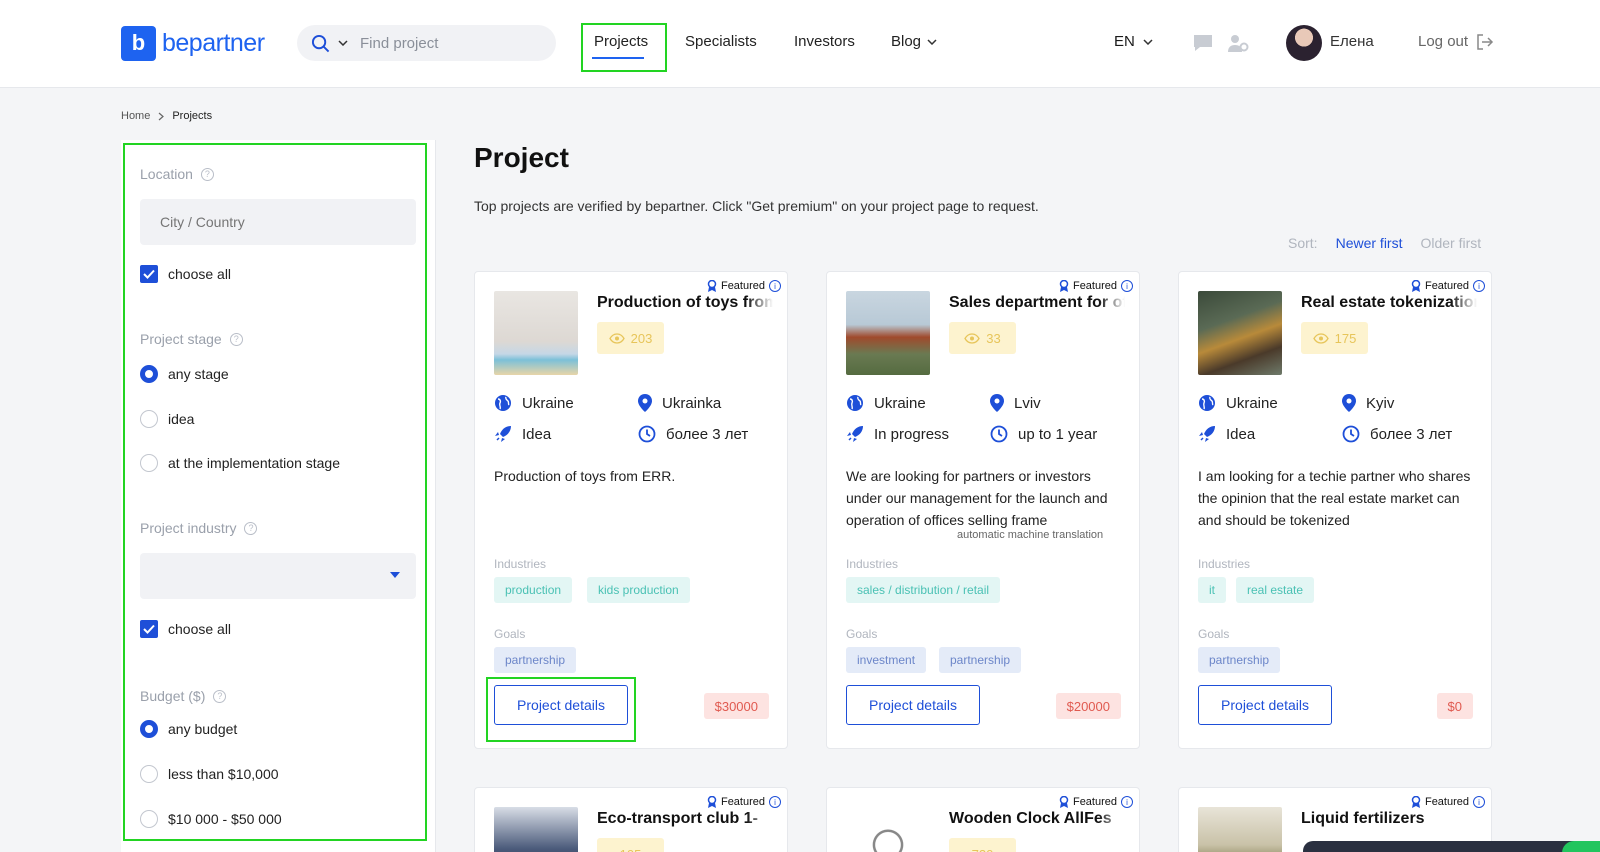 This screenshot has height=852, width=1600. I want to click on view-count-value: 720, so click(983, 849).